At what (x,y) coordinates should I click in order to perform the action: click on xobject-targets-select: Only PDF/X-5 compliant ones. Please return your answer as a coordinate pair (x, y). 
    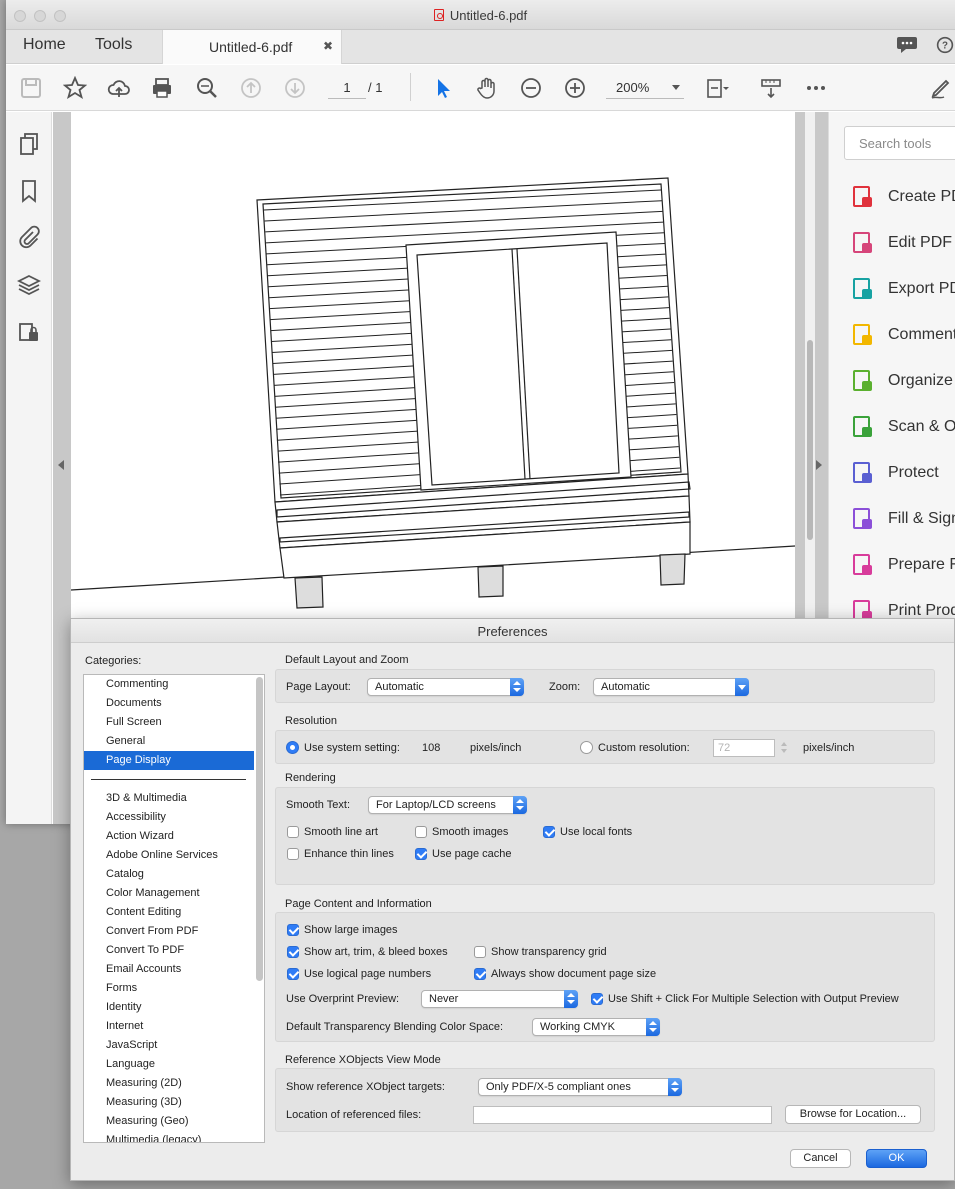
    Looking at the image, I should click on (580, 1087).